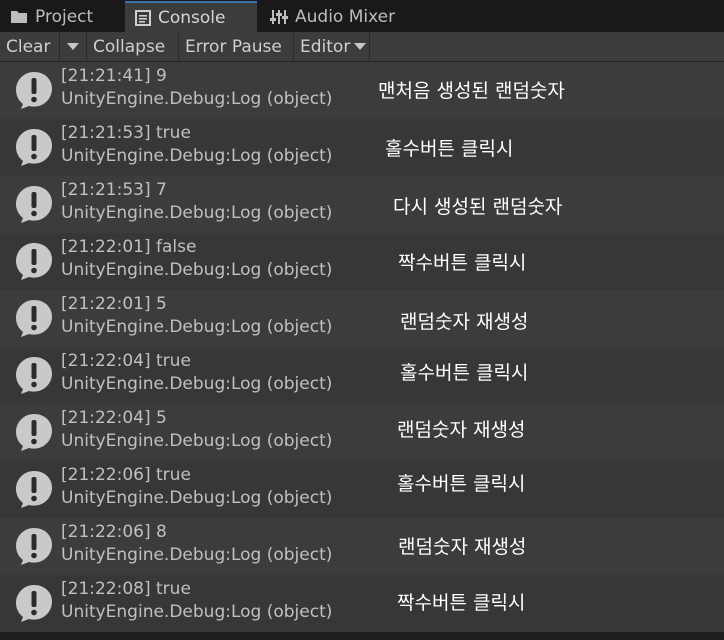 This screenshot has height=640, width=724. I want to click on clear-button-label: Clear, so click(28, 46).